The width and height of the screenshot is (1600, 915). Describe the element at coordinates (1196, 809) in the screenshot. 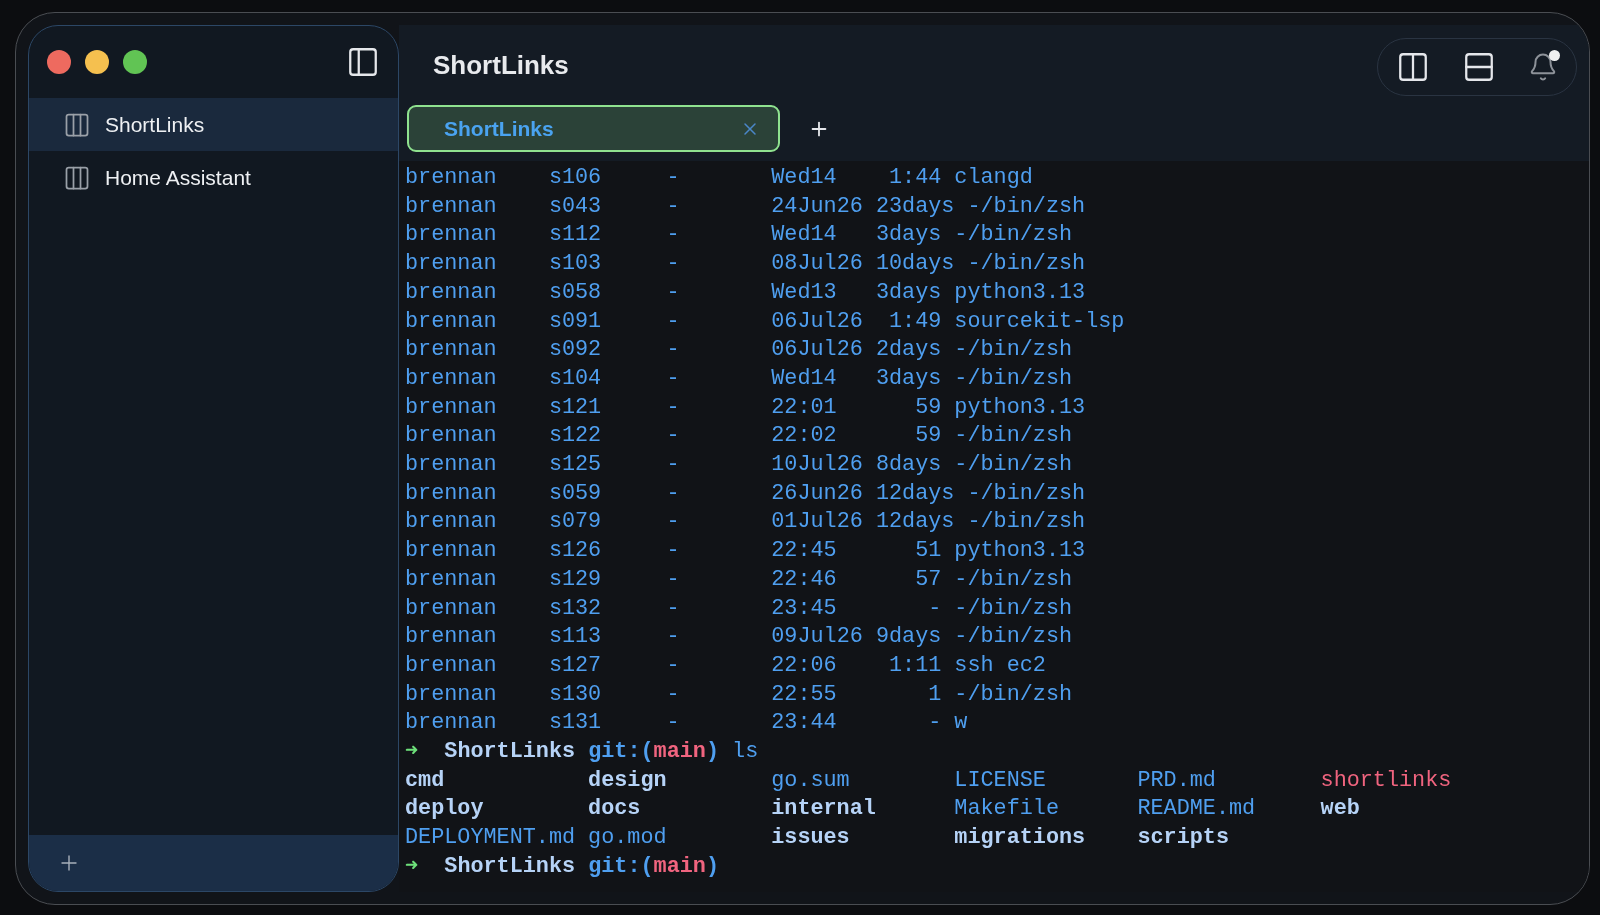

I see `file-name: README.md` at that location.